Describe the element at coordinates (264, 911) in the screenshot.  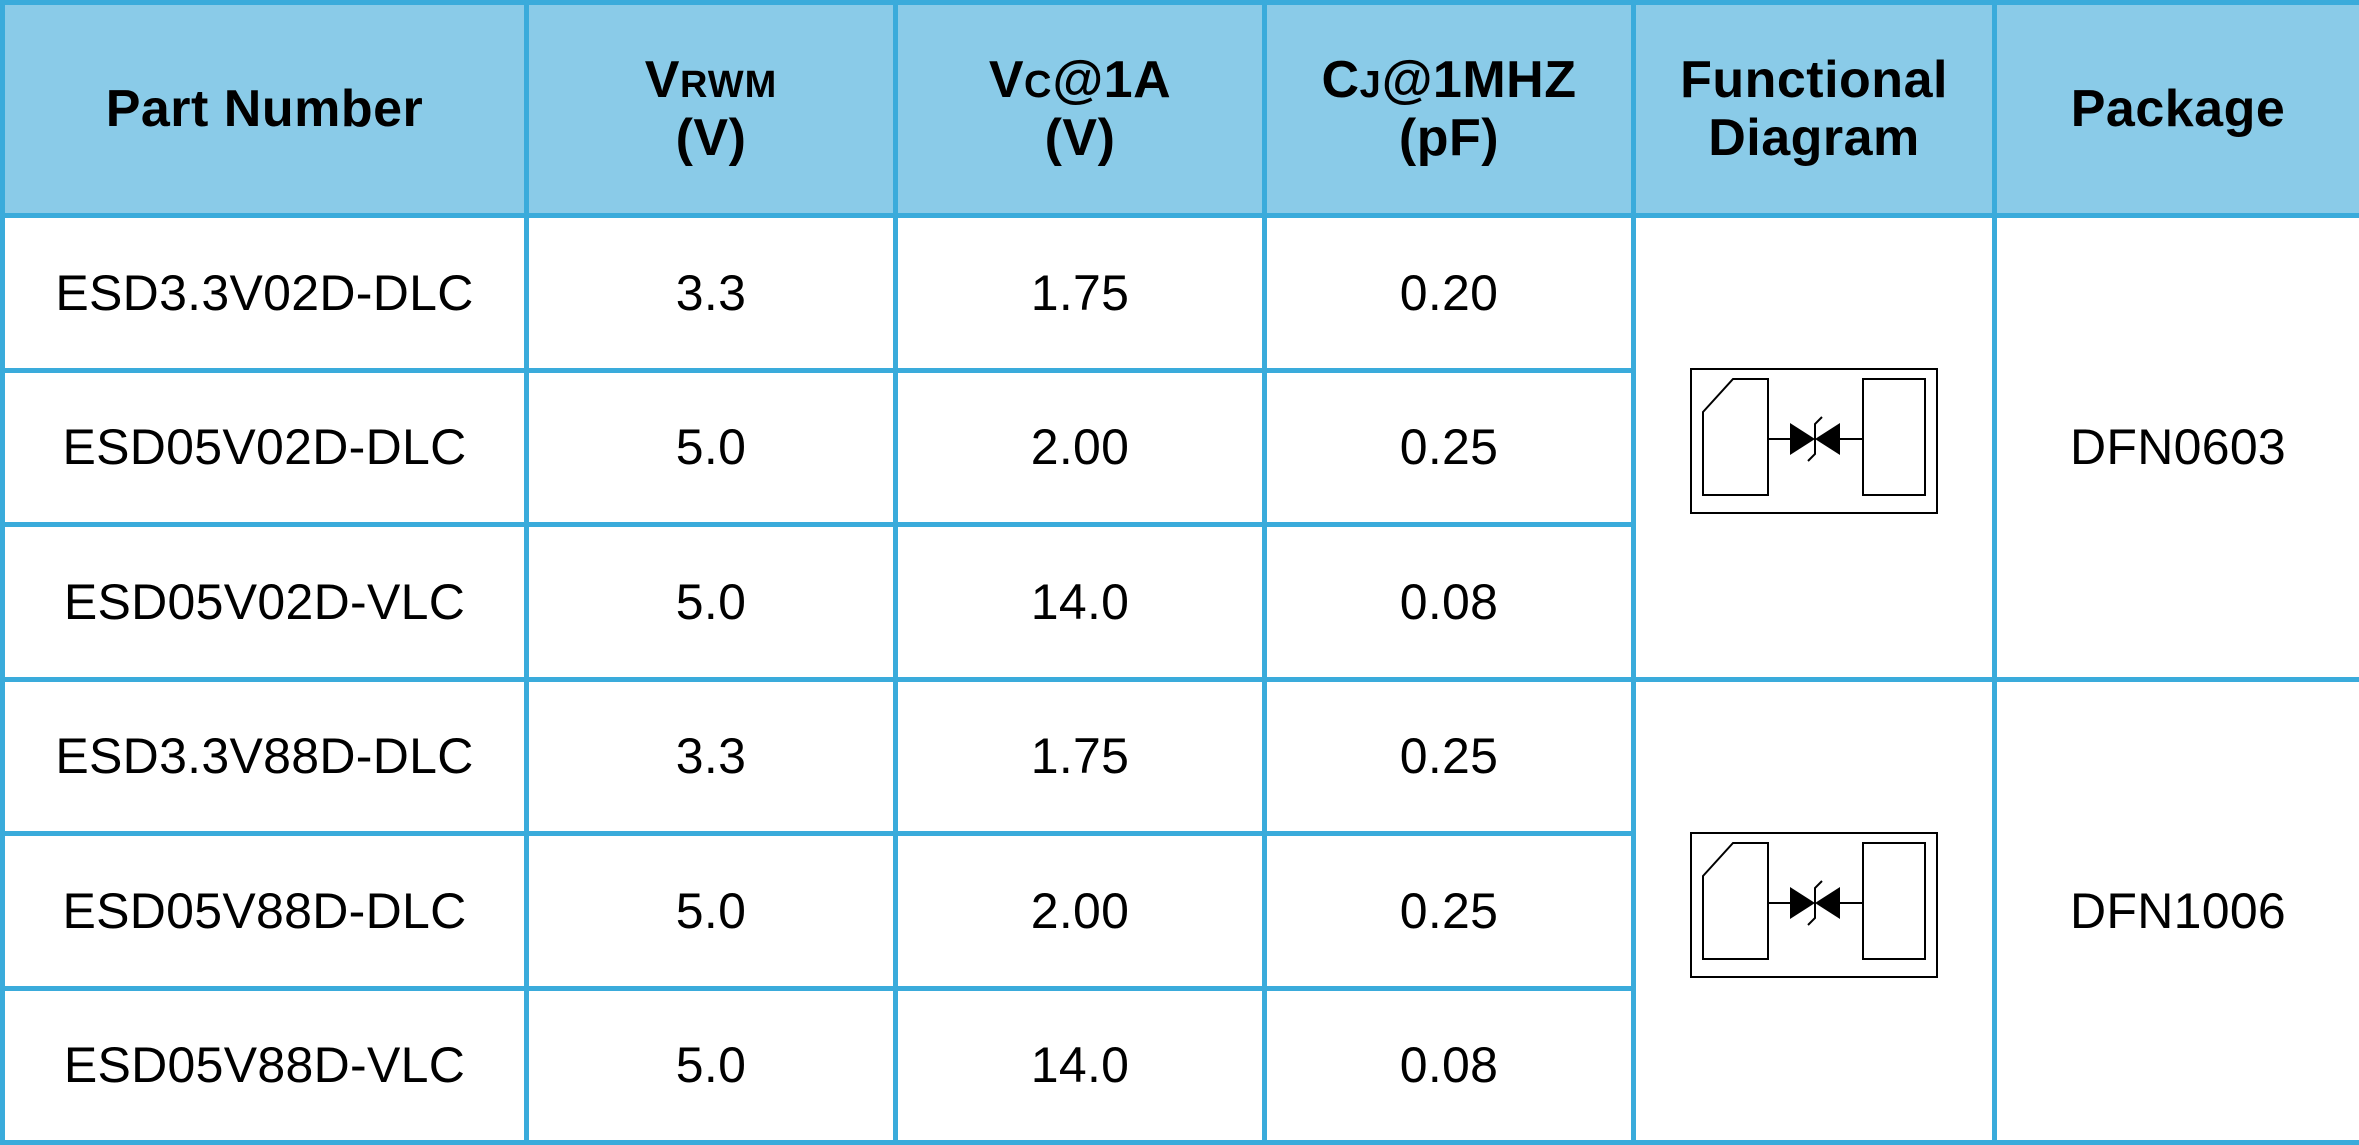
I see `cell-part-number: ESD05V88D-DLC` at that location.